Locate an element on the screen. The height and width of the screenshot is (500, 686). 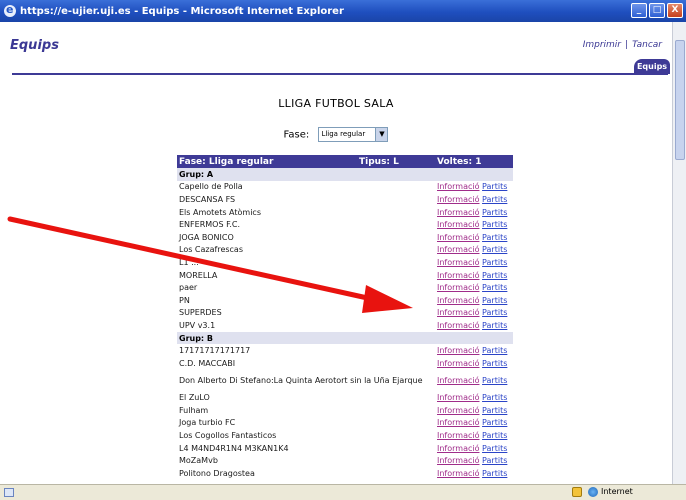
arrow-shaft is located at coordinates (191, 259).